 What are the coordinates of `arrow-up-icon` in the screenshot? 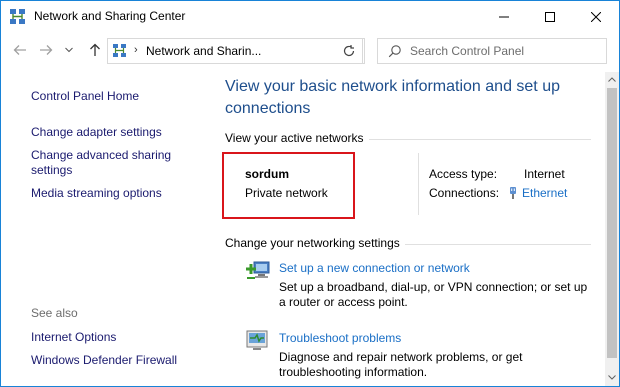 It's located at (95, 49).